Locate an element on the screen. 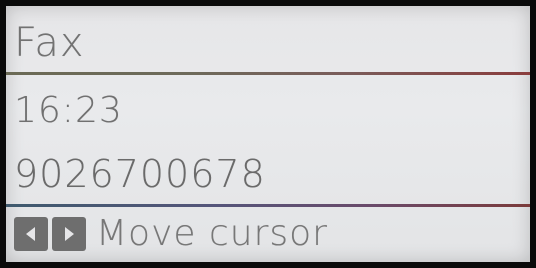 Image resolution: width=536 pixels, height=268 pixels. screen-title: Fax is located at coordinates (49, 43).